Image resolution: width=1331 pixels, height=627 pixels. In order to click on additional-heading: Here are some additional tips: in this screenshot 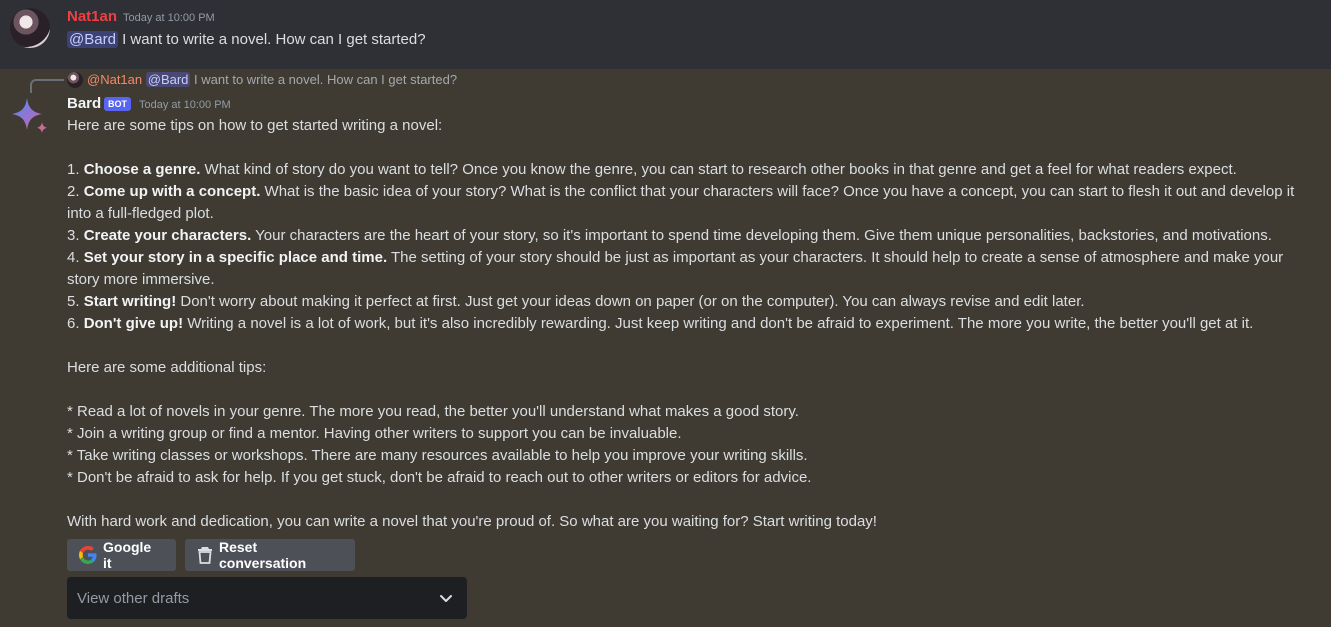, I will do `click(167, 367)`.